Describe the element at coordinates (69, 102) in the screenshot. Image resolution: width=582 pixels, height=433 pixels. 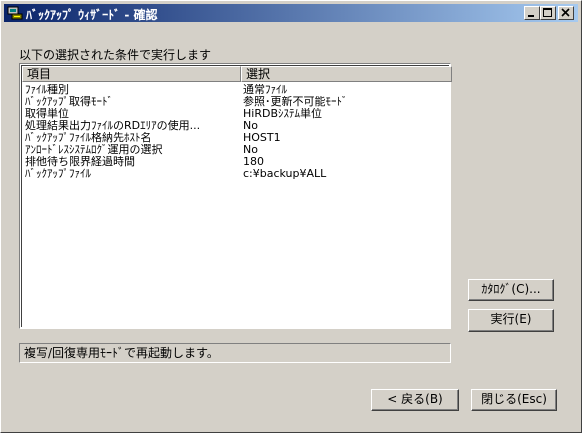
I see `item-name: ﾊﾞｯｸｱｯﾌﾟ取得ﾓｰﾄﾞ` at that location.